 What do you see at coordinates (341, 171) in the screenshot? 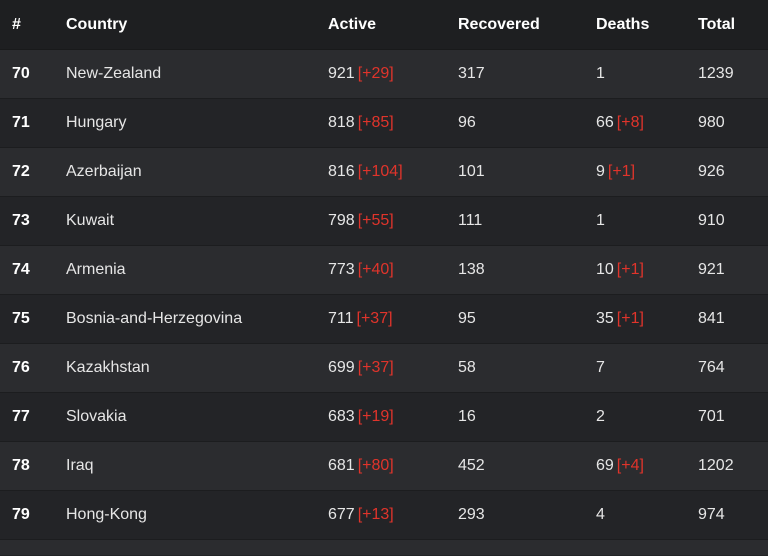
I see `active-value: 816` at bounding box center [341, 171].